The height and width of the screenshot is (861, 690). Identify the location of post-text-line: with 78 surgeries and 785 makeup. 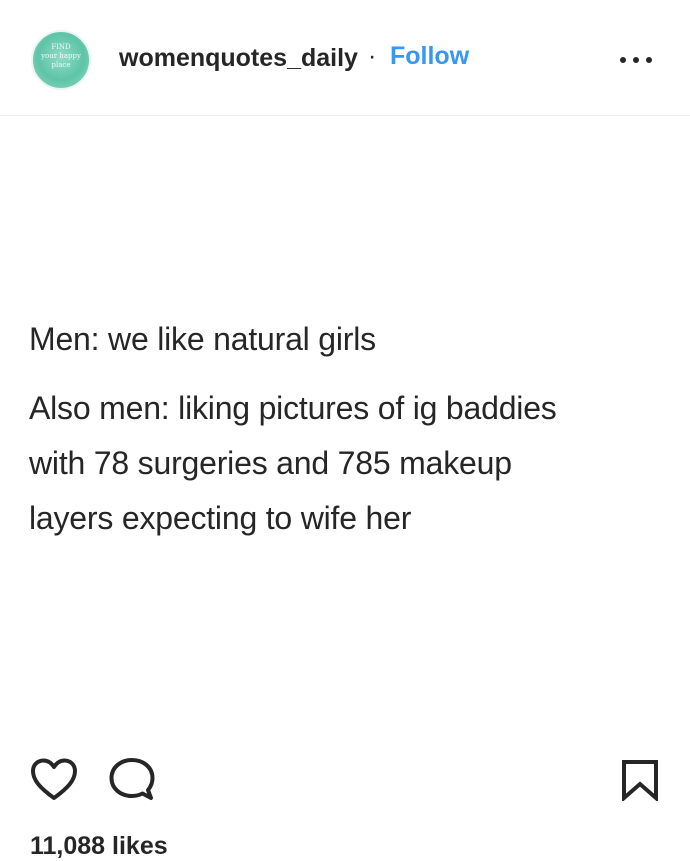
(270, 463).